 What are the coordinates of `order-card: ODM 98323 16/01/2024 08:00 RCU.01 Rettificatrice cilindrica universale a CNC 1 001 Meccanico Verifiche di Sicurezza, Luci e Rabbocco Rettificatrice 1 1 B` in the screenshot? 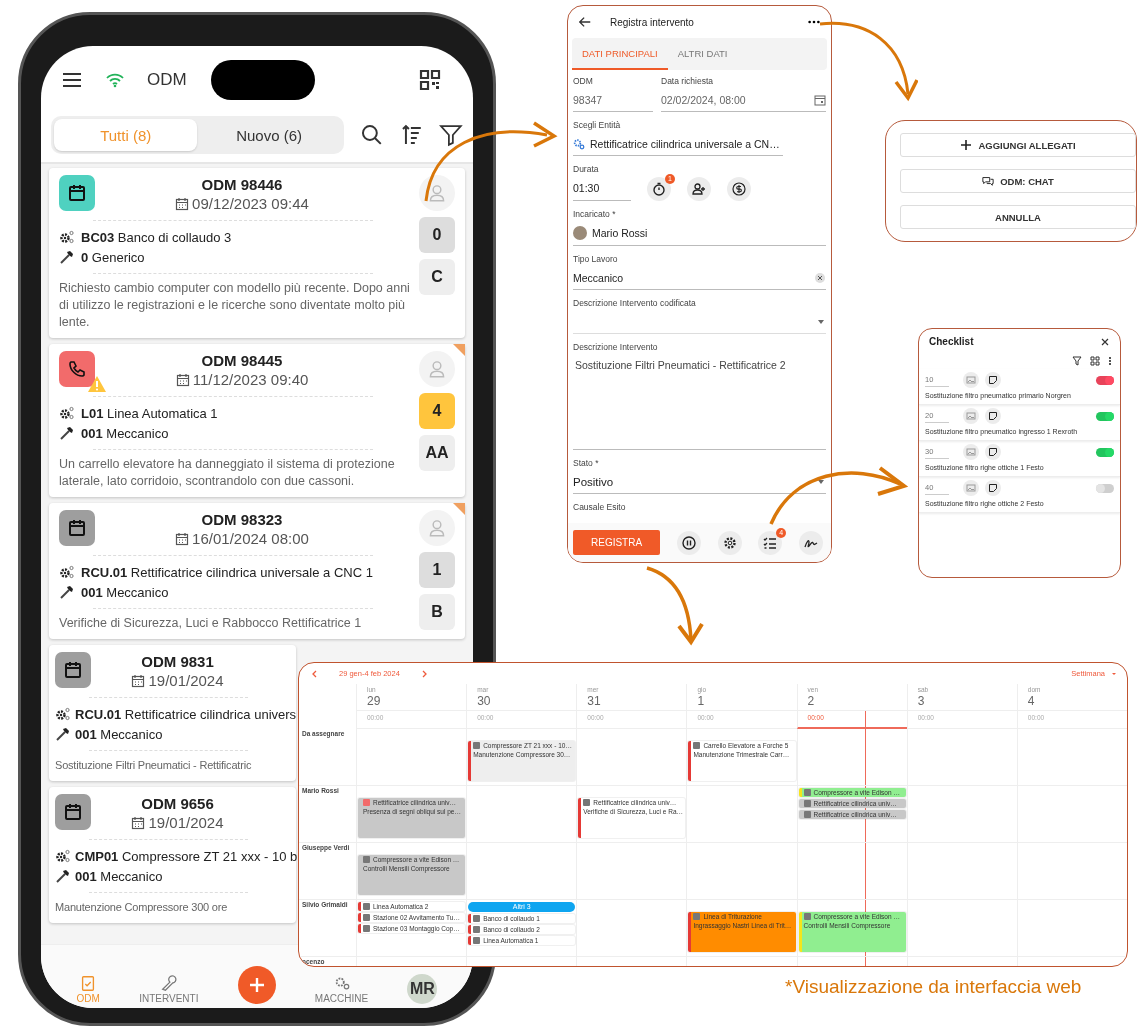 It's located at (257, 571).